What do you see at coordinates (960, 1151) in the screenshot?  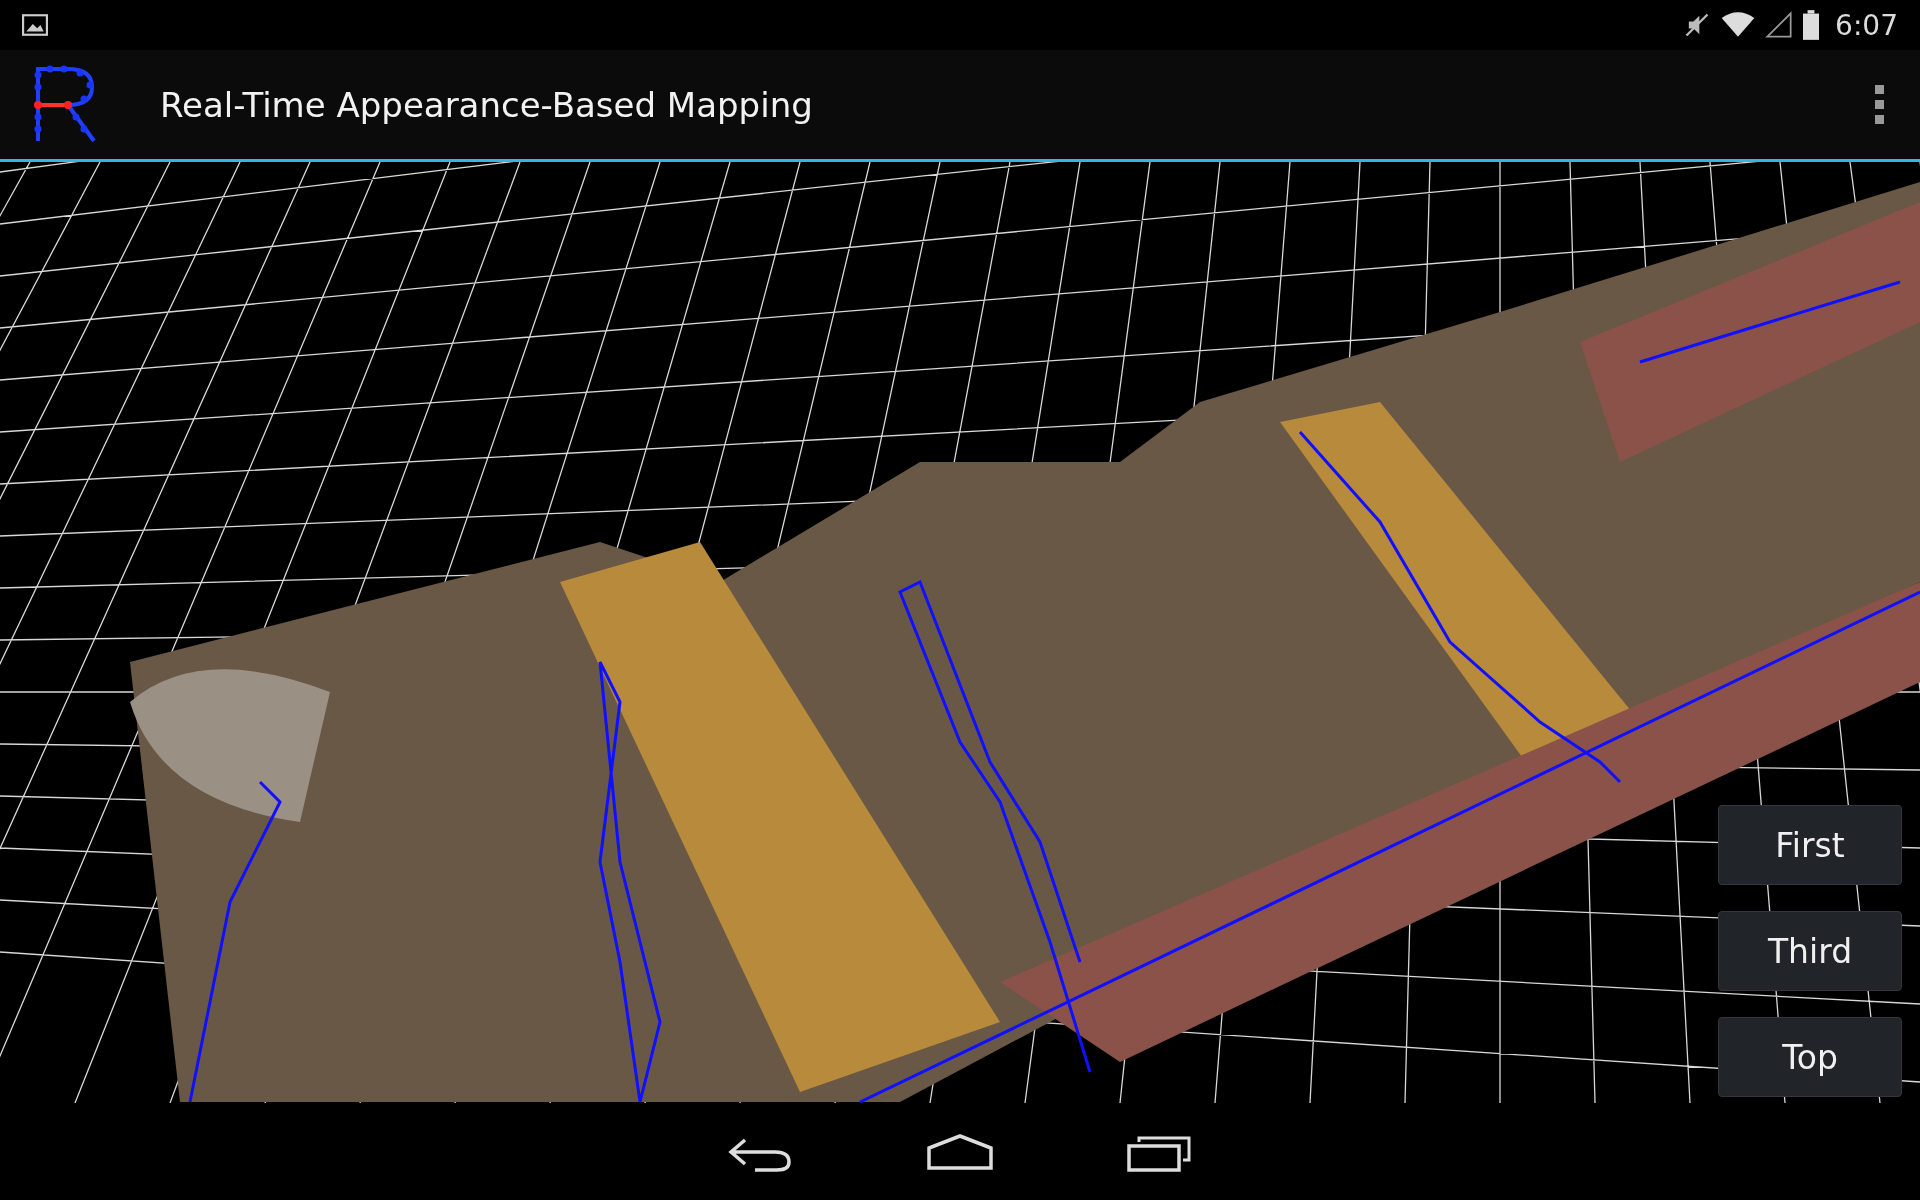 I see `home-icon` at bounding box center [960, 1151].